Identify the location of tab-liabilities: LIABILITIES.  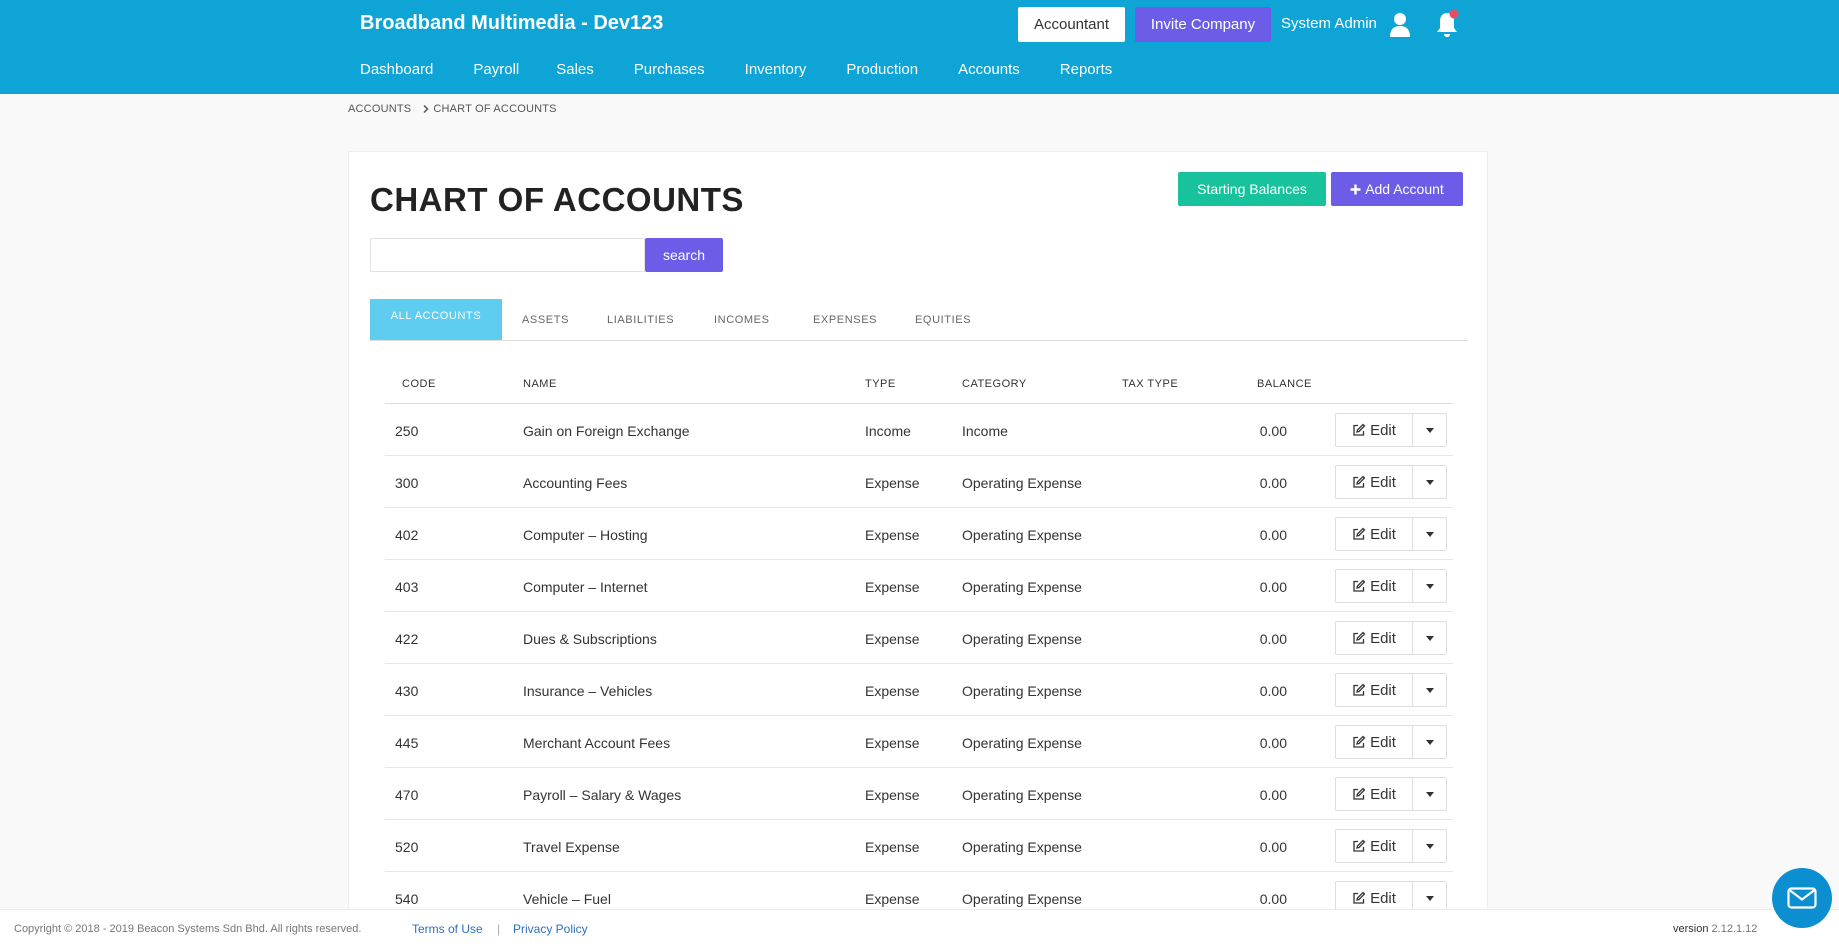
(640, 319).